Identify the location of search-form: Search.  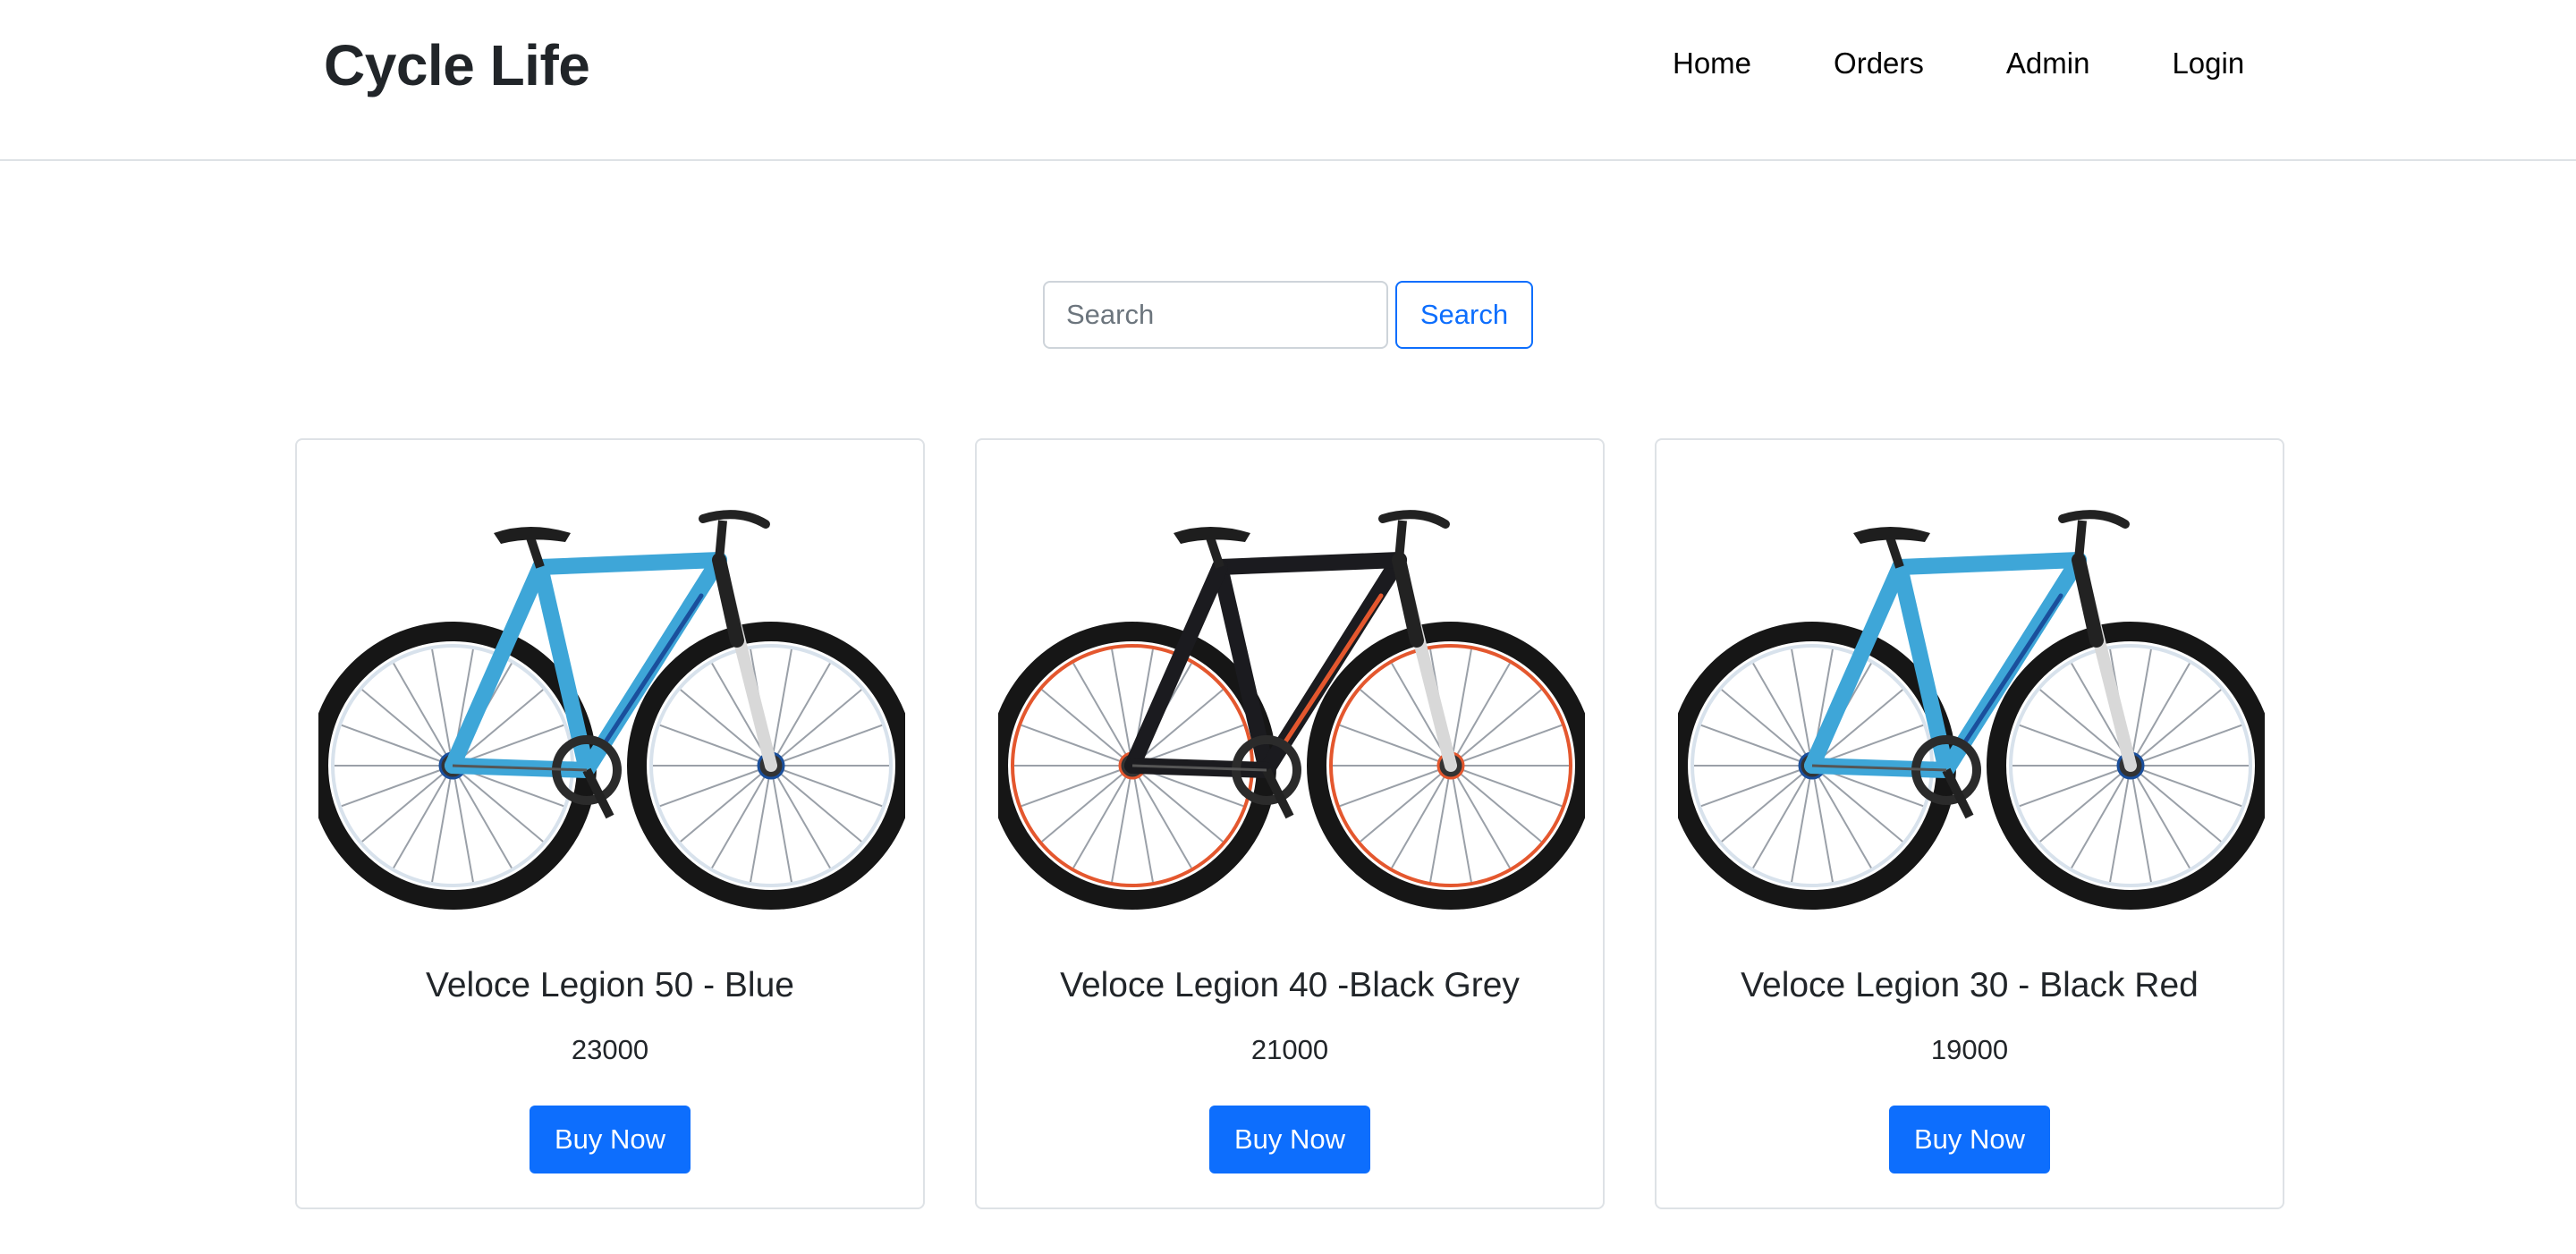
(1288, 315).